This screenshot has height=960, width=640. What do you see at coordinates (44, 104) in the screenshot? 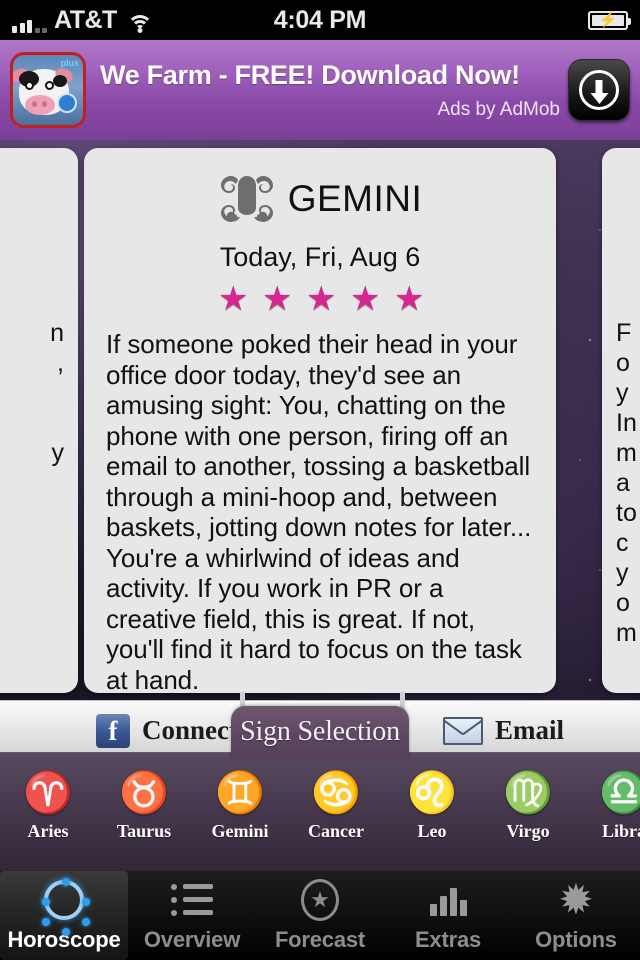
I see `cow-nostril-right` at bounding box center [44, 104].